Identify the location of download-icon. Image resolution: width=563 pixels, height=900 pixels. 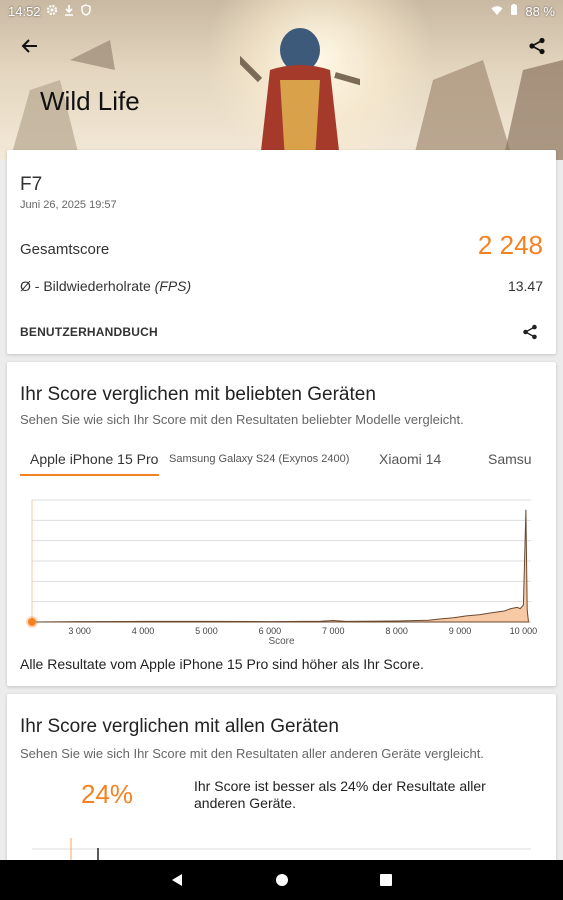
(69, 11).